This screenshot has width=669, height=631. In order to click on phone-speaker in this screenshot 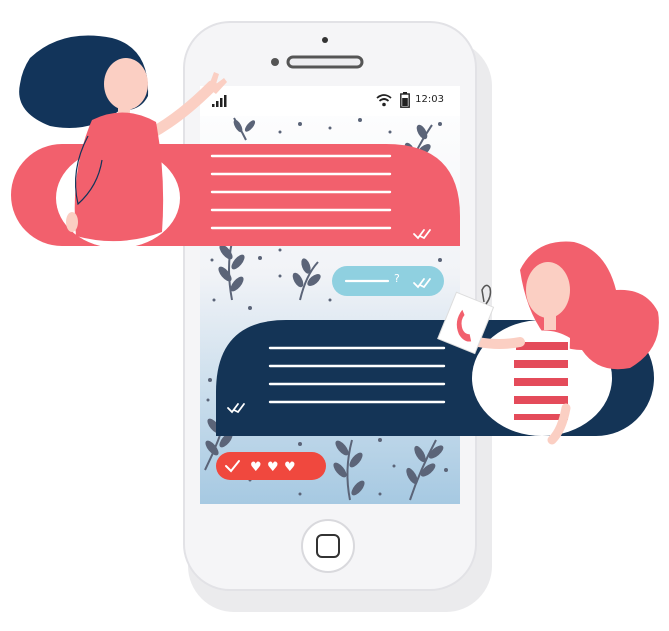, I will do `click(325, 62)`.